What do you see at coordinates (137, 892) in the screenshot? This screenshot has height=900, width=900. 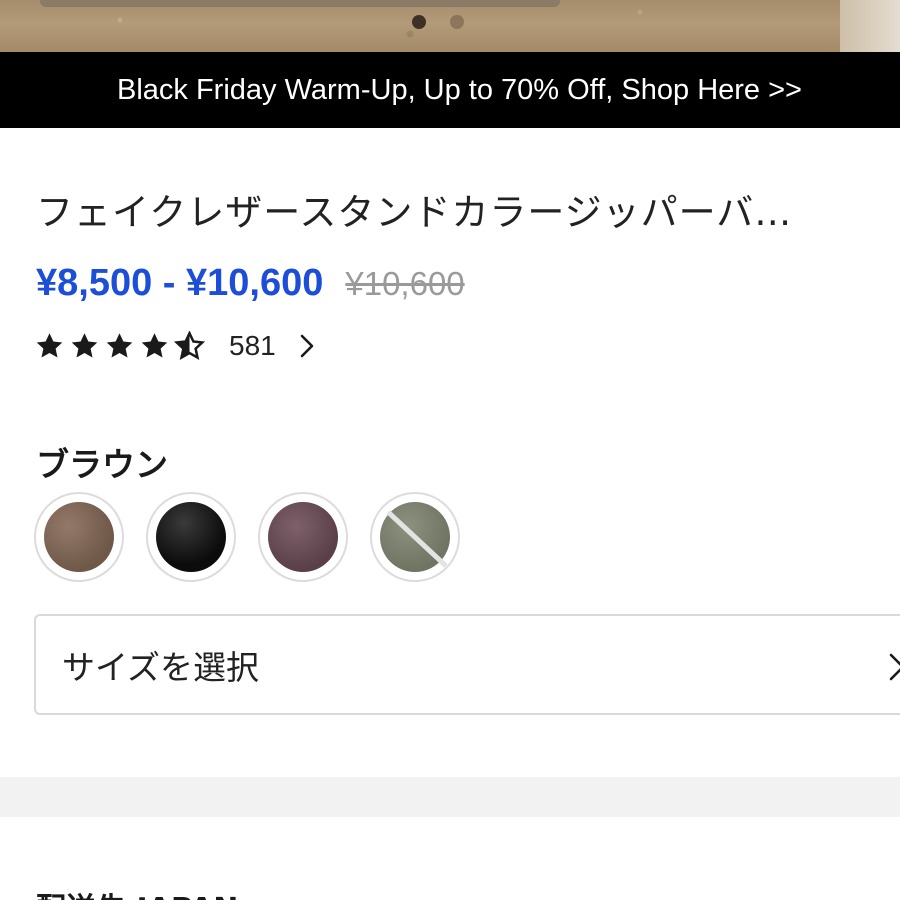 I see `shipping-destination: 配送先 JAPAN` at bounding box center [137, 892].